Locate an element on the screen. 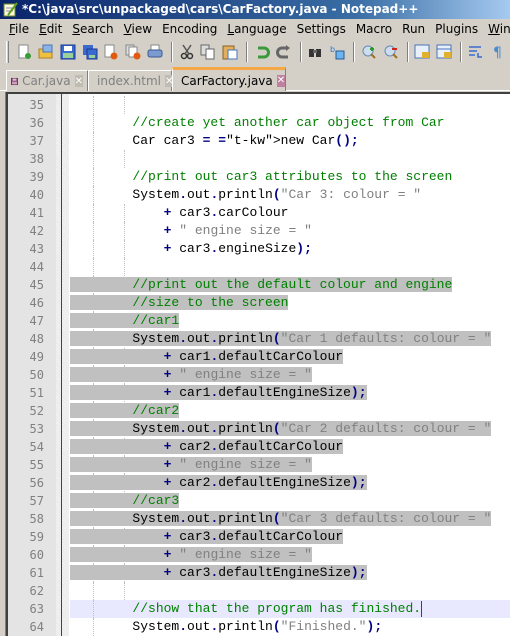  zoom-out-button is located at coordinates (390, 52).